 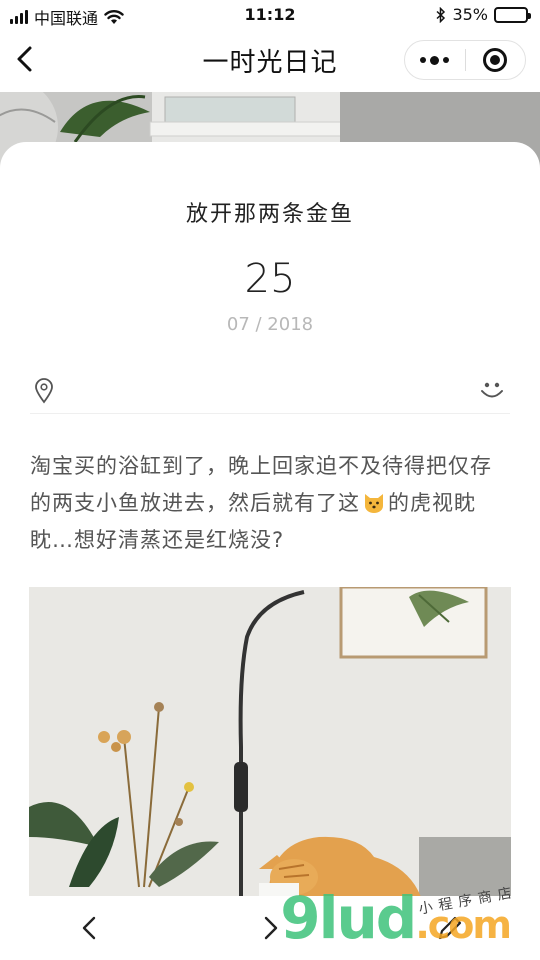 I want to click on cat-face-icon, so click(x=374, y=503).